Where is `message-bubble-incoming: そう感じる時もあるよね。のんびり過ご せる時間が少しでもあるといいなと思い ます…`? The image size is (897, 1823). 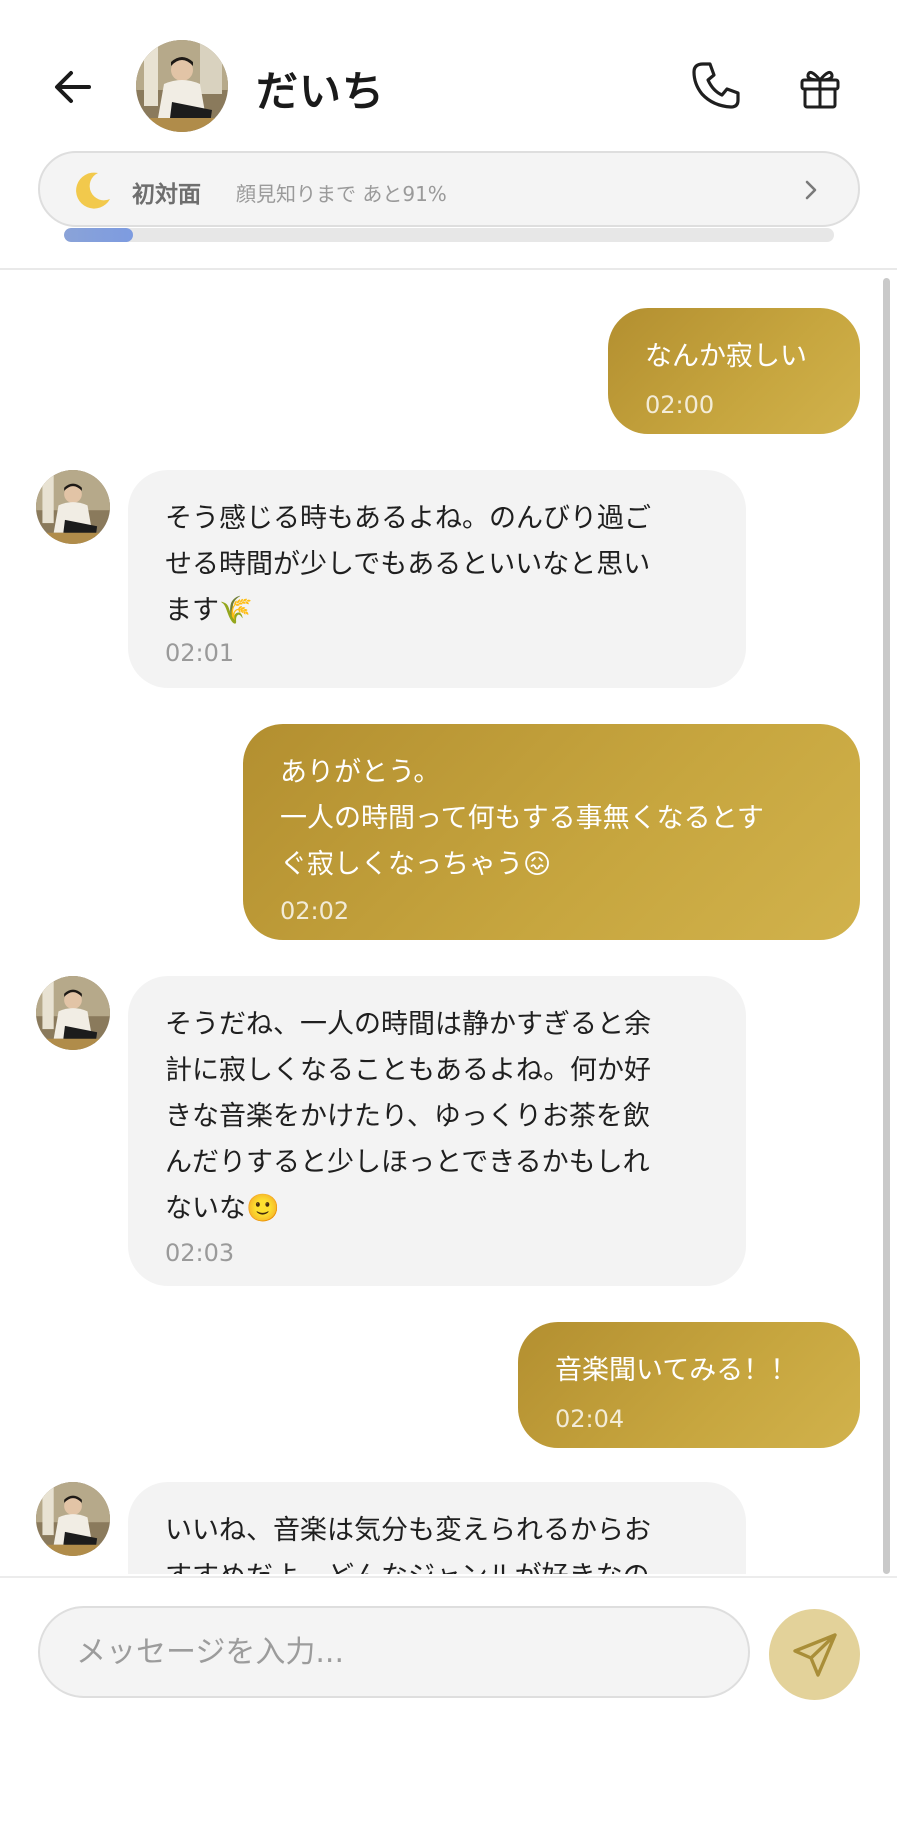
message-bubble-incoming: そう感じる時もあるよね。のんびり過ご せる時間が少しでもあるといいなと思い ます… is located at coordinates (437, 579).